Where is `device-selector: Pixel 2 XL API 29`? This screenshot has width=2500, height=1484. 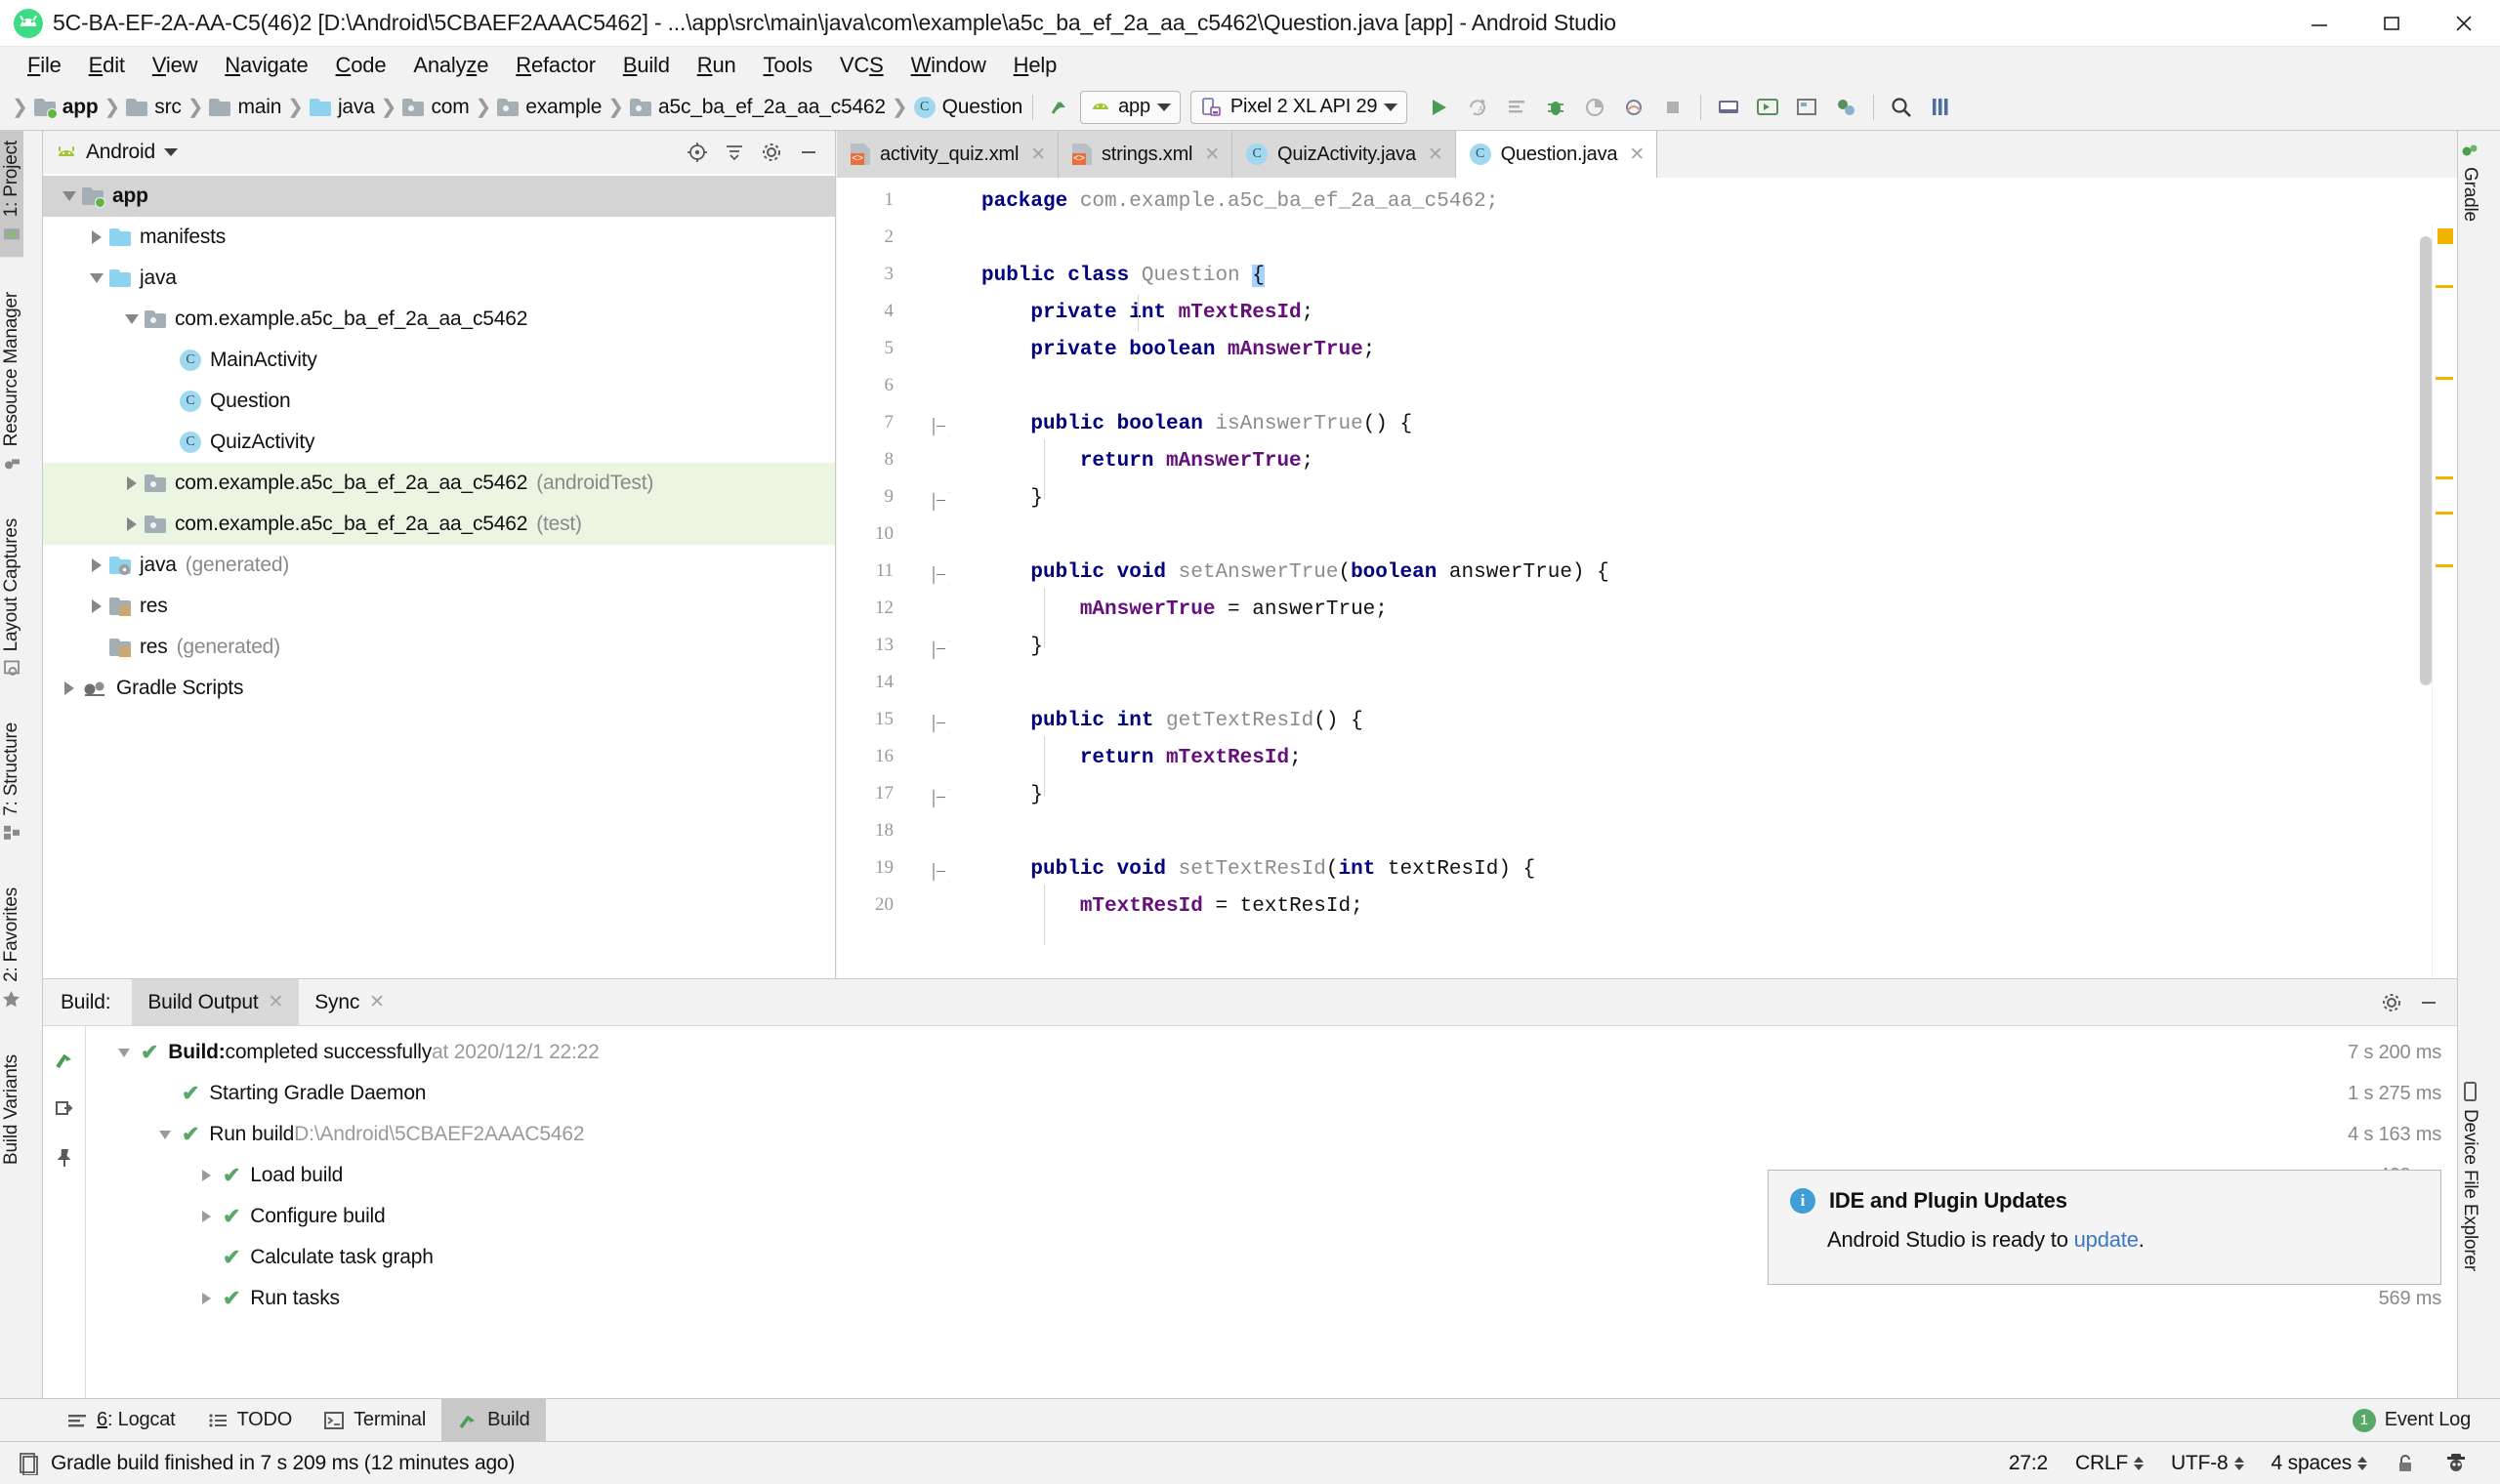
device-selector: Pixel 2 XL API 29 is located at coordinates (1298, 107).